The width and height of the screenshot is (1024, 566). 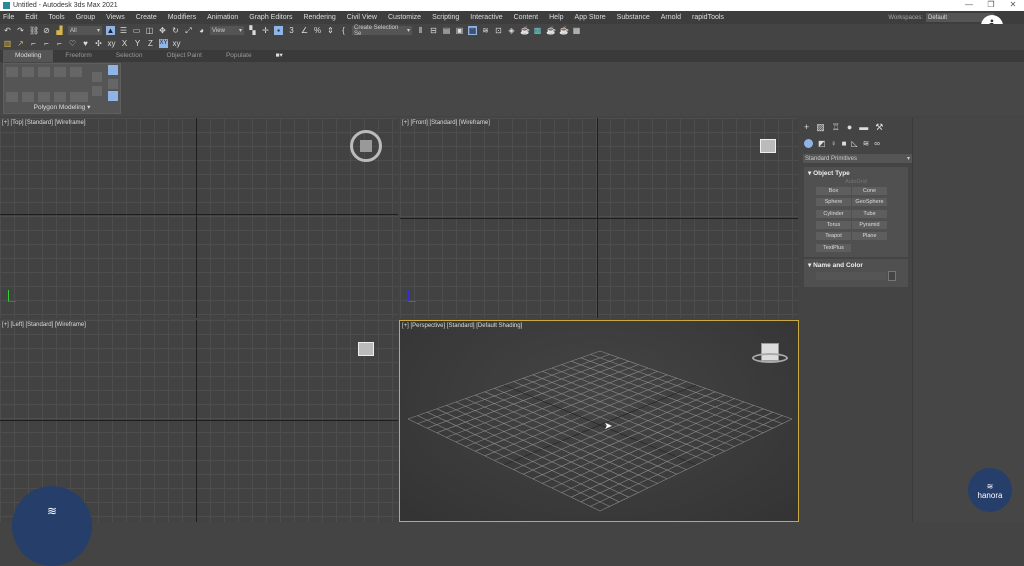 What do you see at coordinates (526, 17) in the screenshot?
I see `menu-content: Content` at bounding box center [526, 17].